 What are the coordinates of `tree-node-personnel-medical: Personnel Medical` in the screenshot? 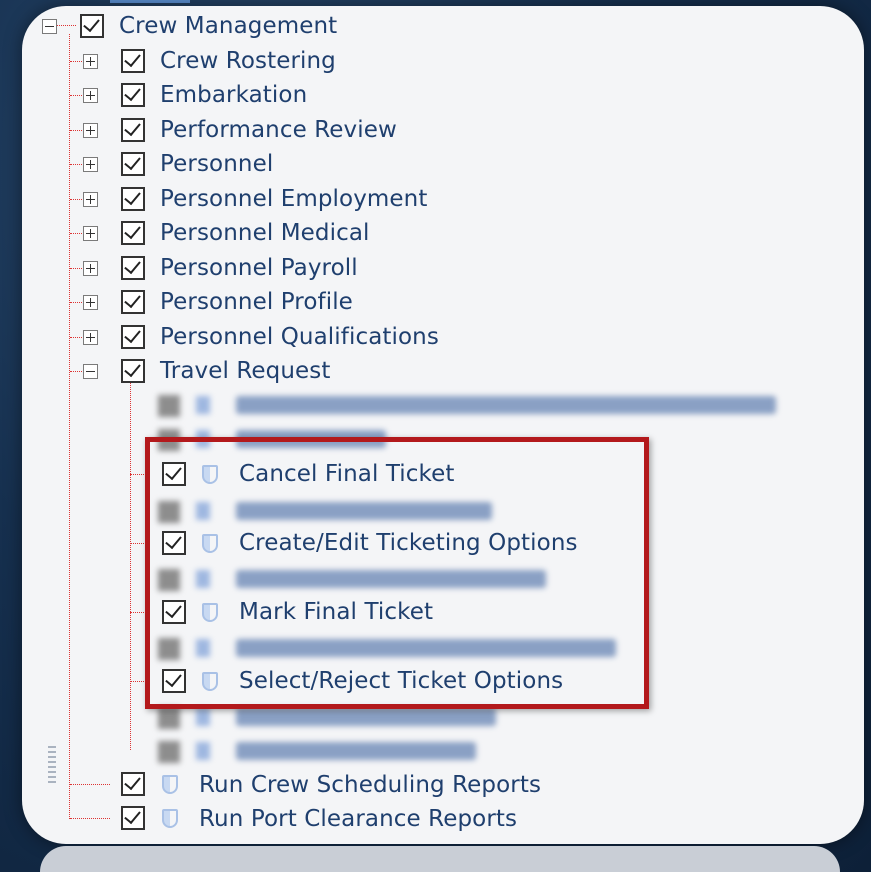 It's located at (265, 233).